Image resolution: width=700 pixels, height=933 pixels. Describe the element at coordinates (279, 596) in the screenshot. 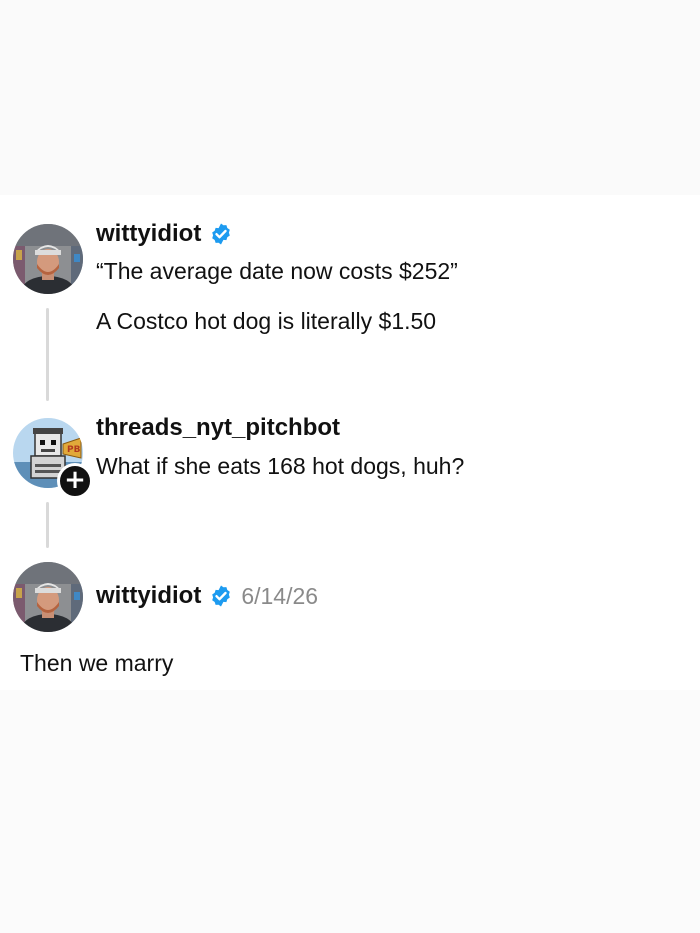

I see `post-timestamp: 6/14/26` at that location.